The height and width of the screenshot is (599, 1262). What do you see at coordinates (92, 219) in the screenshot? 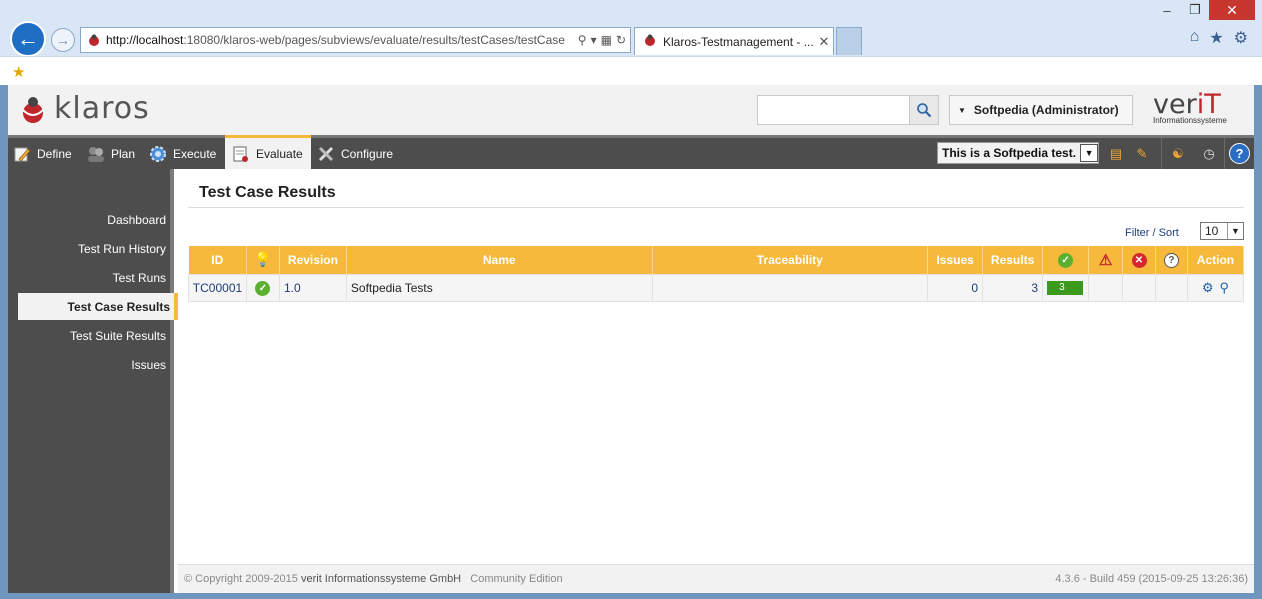
I see `sidebar-item-dashboard: Dashboard` at bounding box center [92, 219].